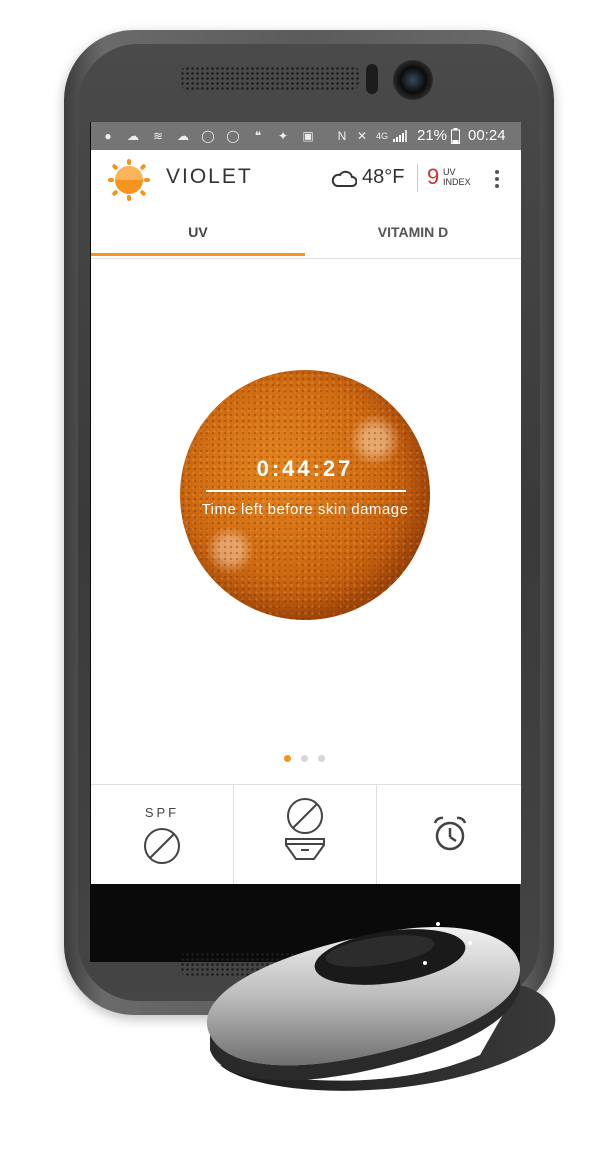 Image resolution: width=610 pixels, height=1169 pixels. I want to click on timer-divider, so click(306, 491).